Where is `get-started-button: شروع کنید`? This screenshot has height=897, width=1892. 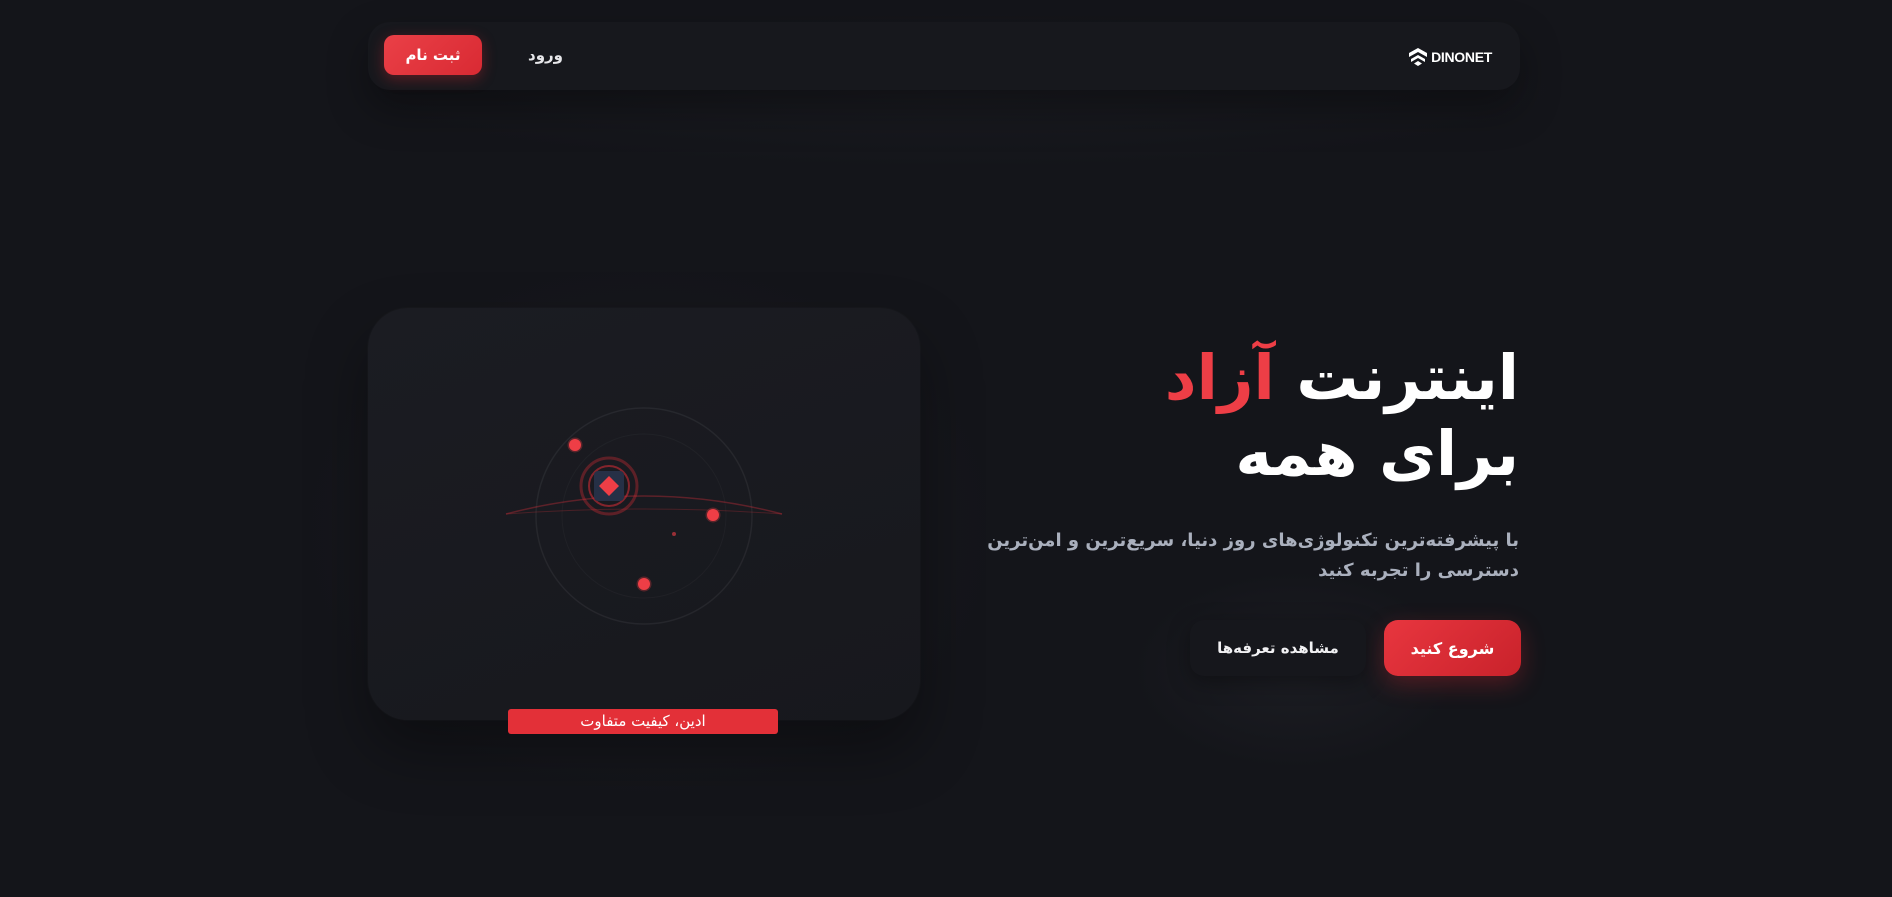 get-started-button: شروع کنید is located at coordinates (1452, 648).